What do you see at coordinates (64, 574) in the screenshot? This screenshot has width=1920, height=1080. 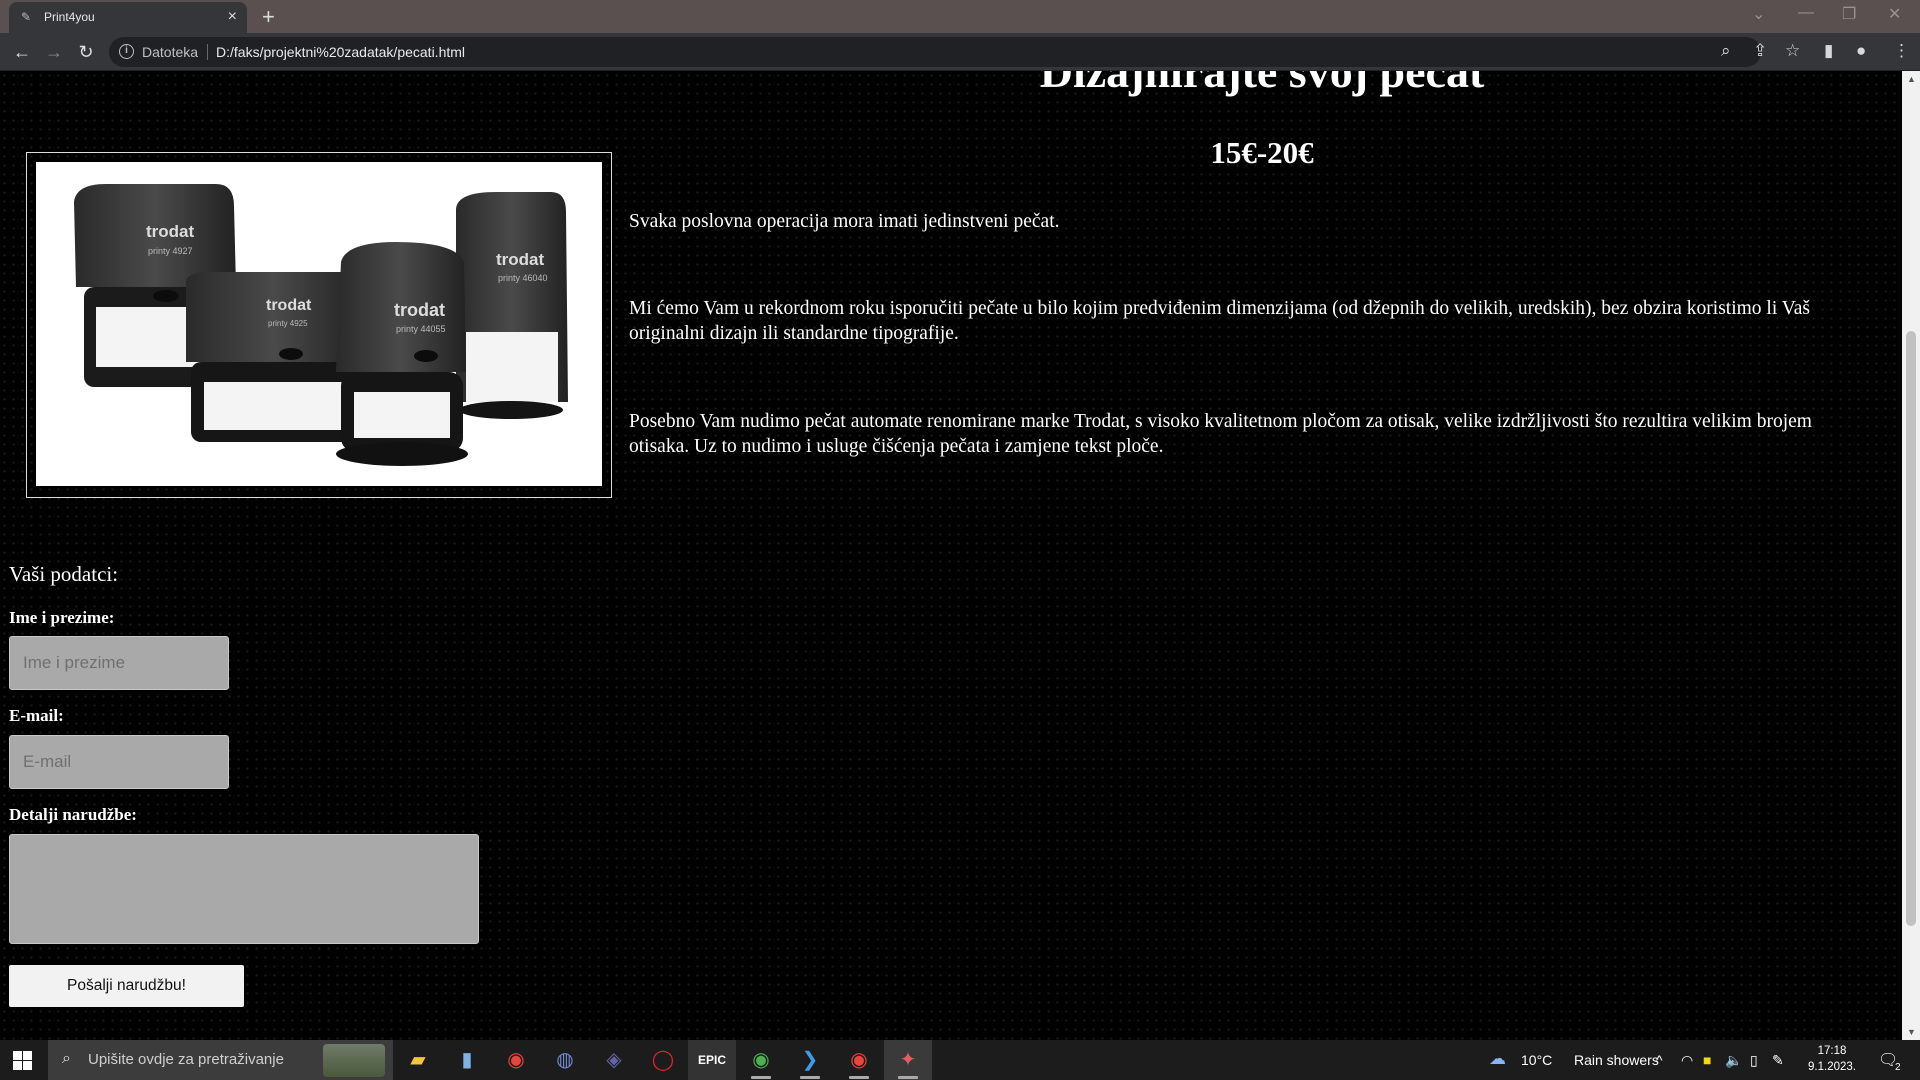 I see `order-form-title: Vaši podatci:` at bounding box center [64, 574].